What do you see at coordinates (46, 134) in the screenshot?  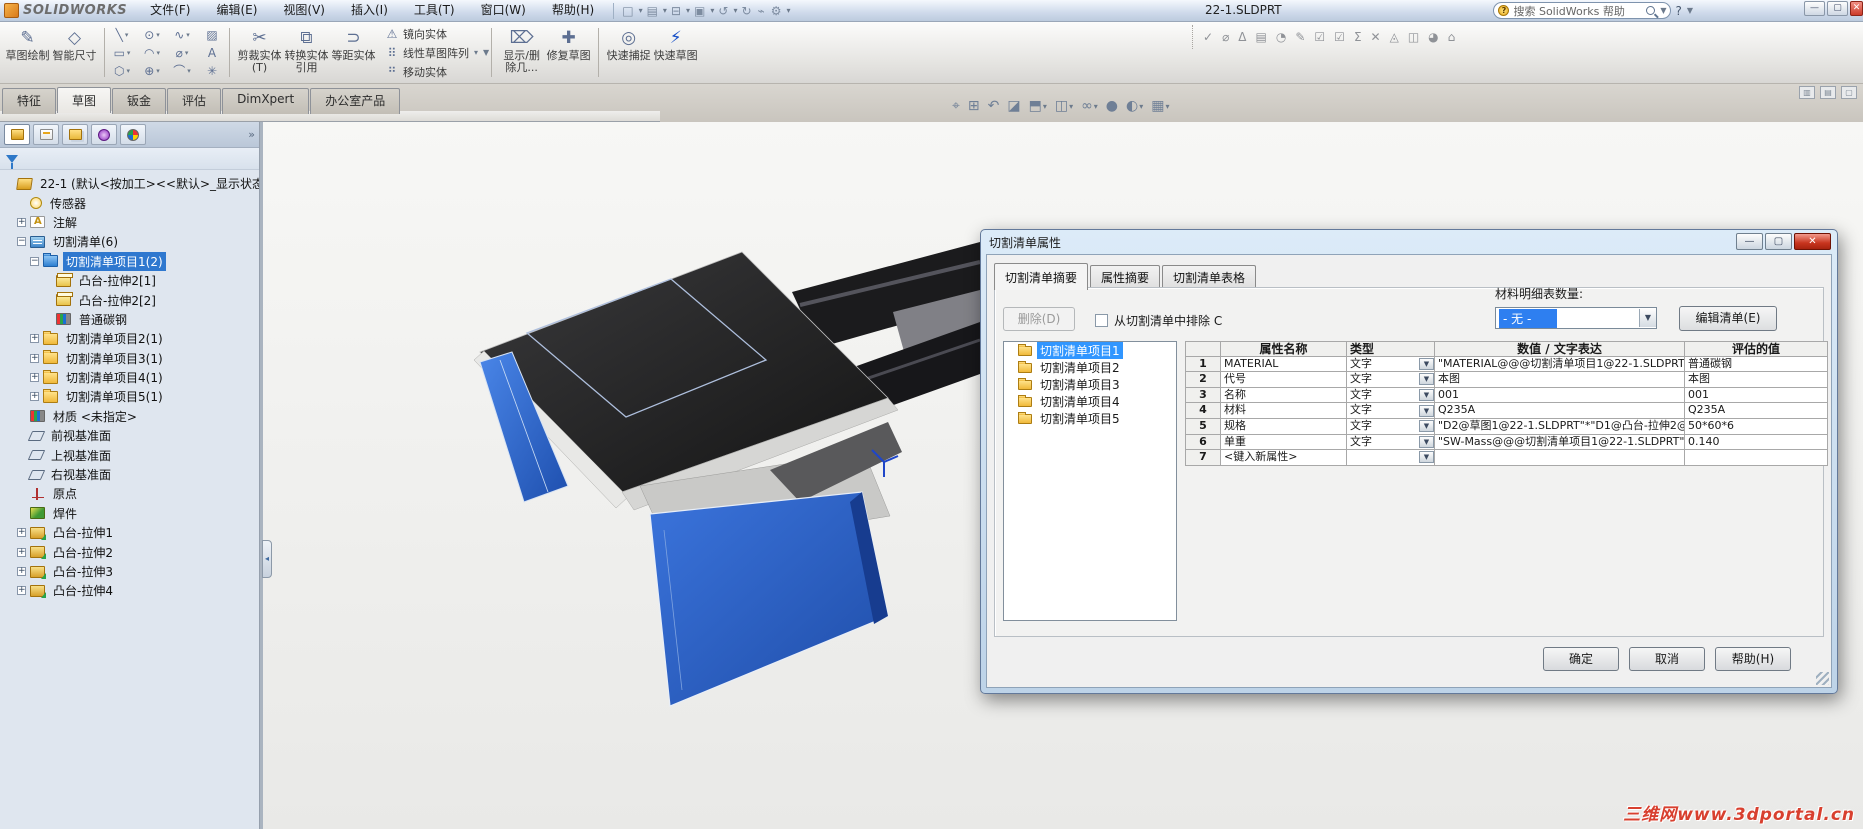 I see `tab-property-manager` at bounding box center [46, 134].